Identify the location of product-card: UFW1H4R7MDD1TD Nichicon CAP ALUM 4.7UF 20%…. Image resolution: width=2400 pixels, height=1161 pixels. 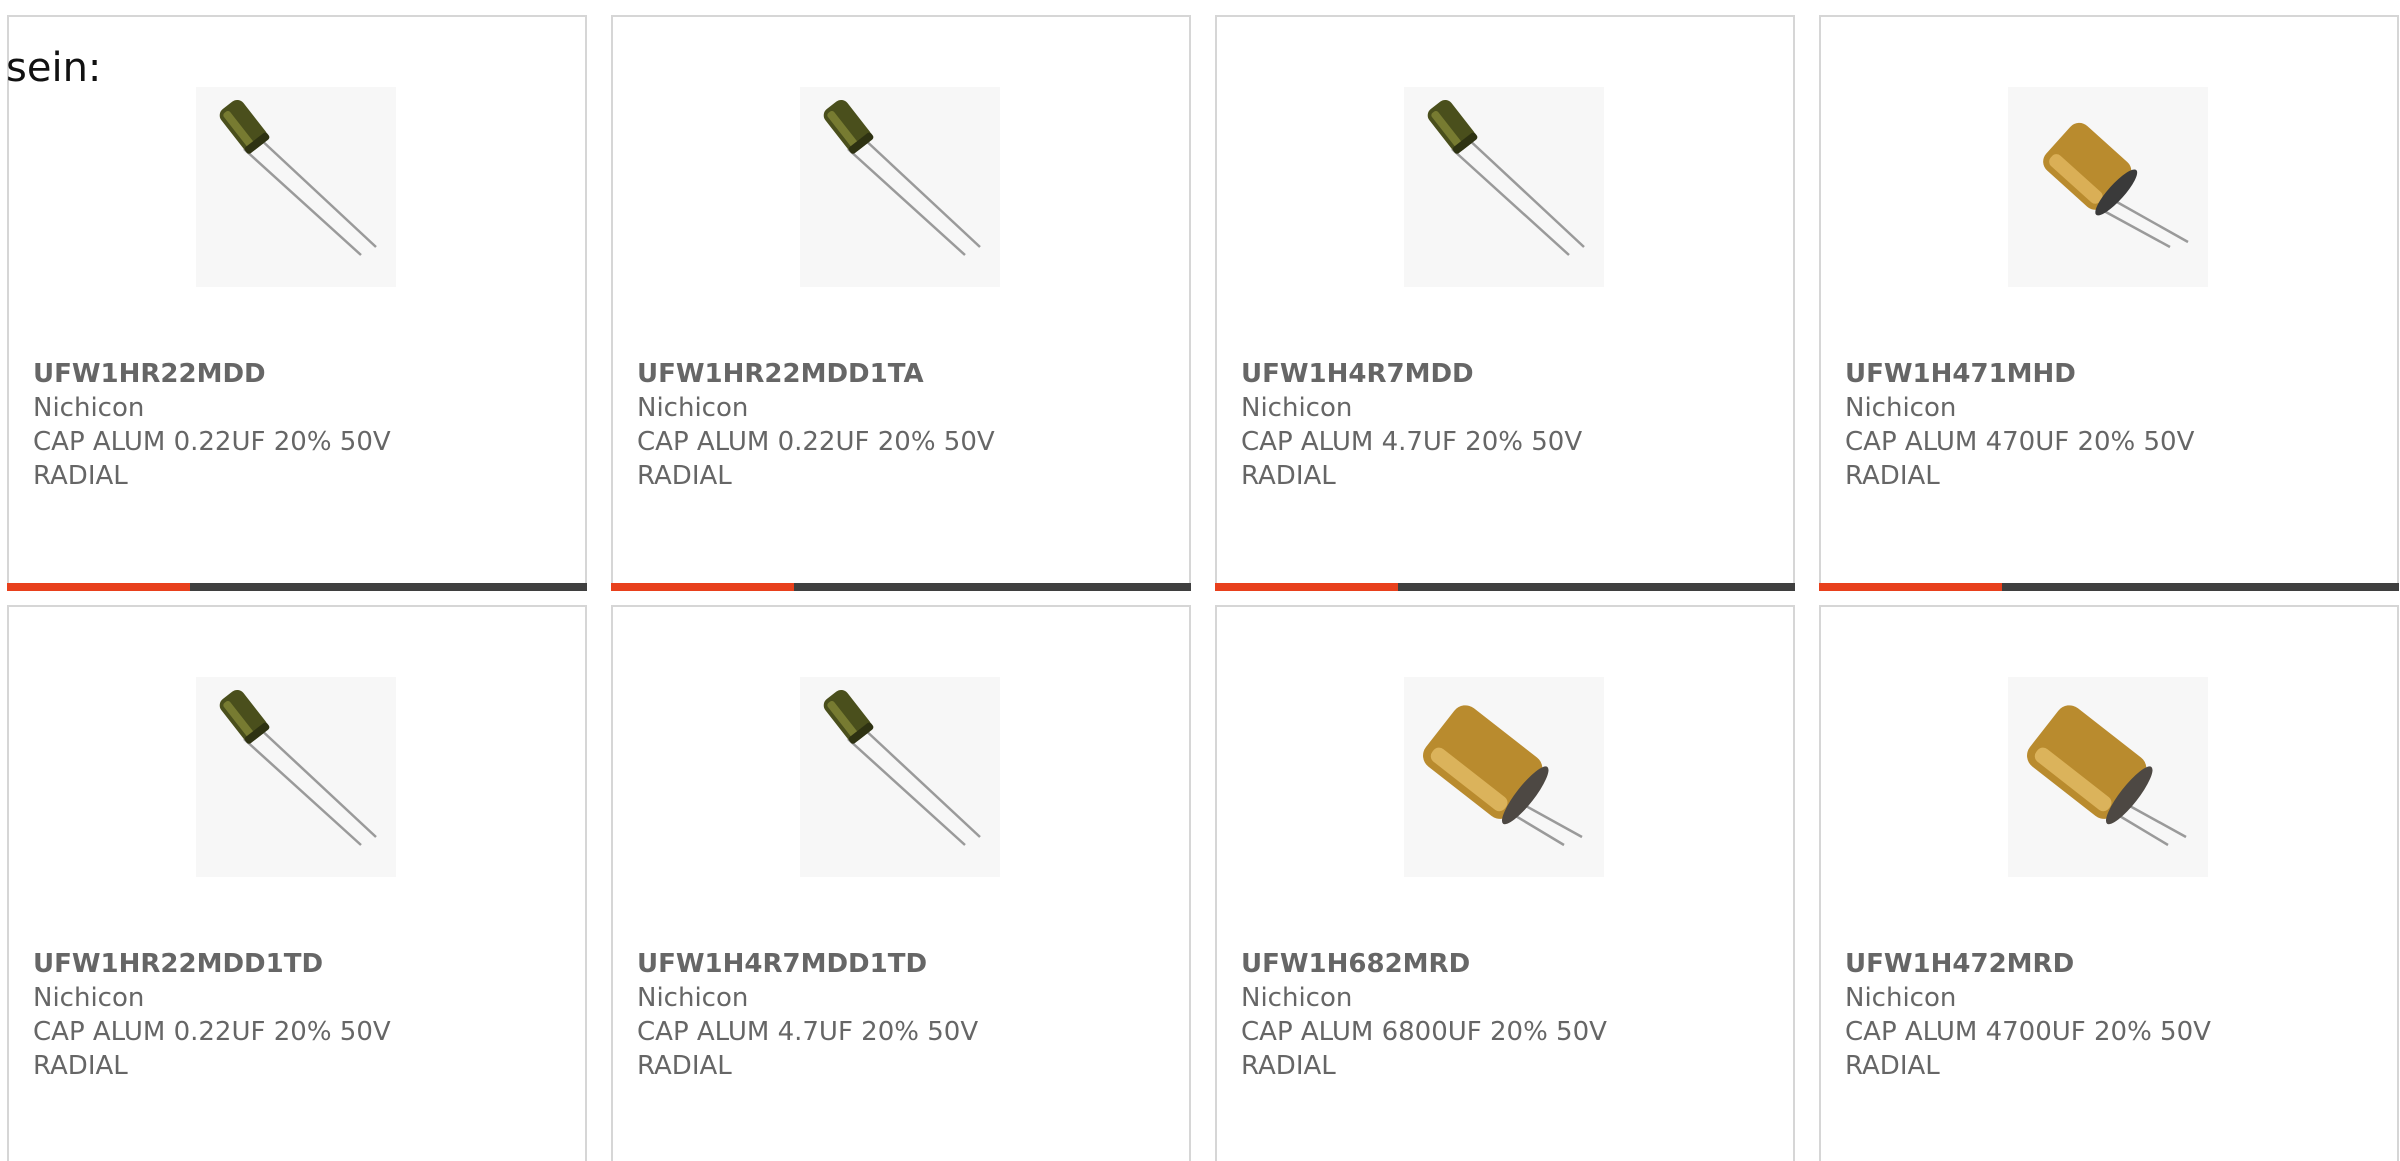
(901, 883).